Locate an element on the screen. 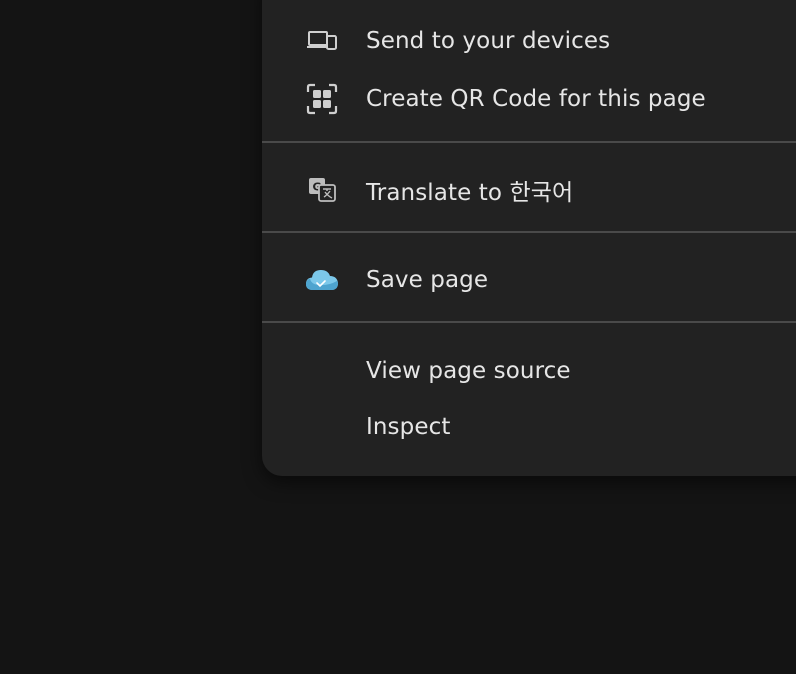  cloud-save-icon is located at coordinates (322, 280).